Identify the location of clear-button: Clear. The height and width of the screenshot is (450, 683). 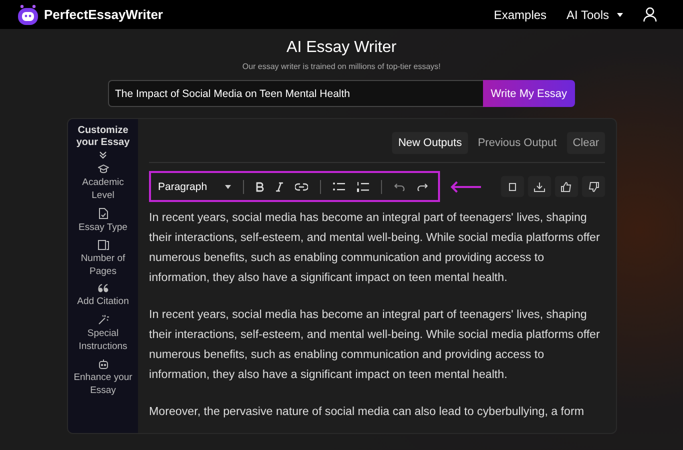
(585, 143).